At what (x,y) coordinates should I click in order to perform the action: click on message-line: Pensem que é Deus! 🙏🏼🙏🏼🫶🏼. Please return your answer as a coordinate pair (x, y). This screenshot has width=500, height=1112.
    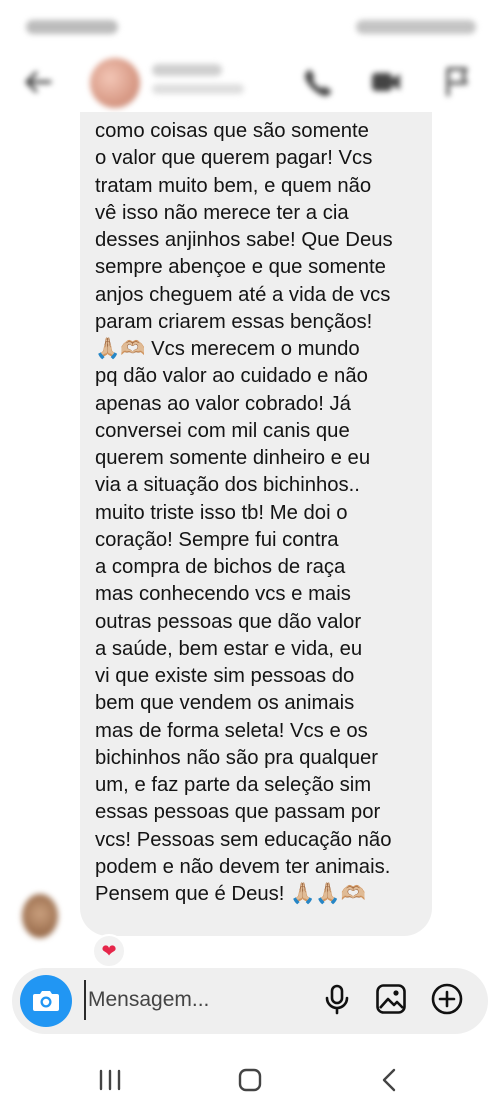
    Looking at the image, I should click on (230, 894).